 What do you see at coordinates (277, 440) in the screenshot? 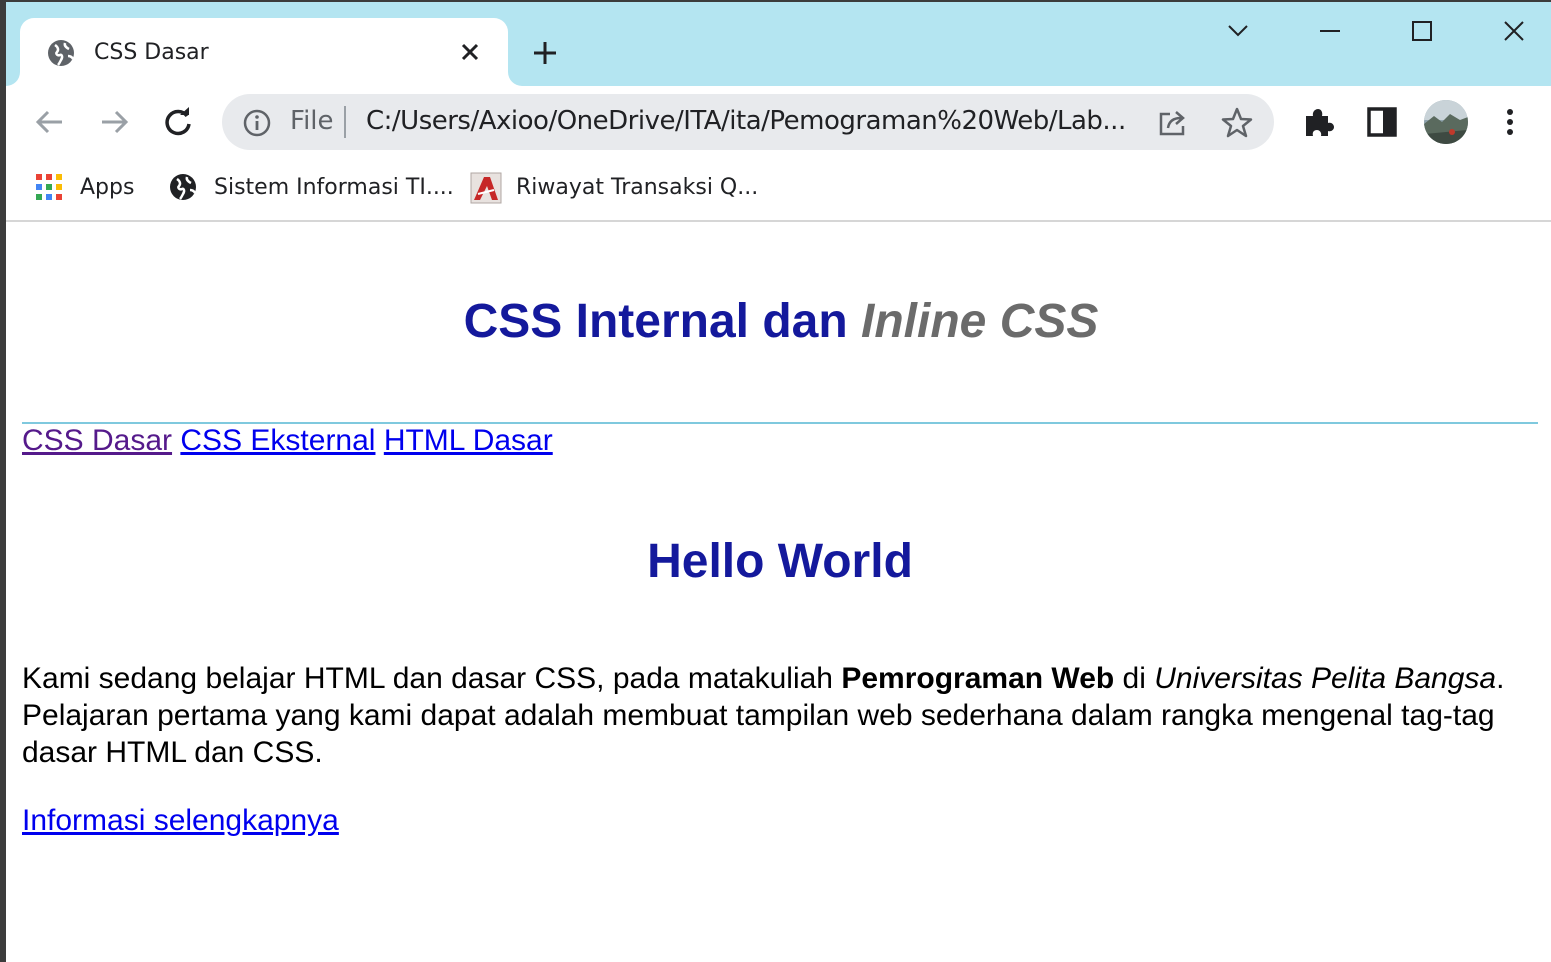
I see `nav-link-css-eksternal: CSS Eksternal` at bounding box center [277, 440].